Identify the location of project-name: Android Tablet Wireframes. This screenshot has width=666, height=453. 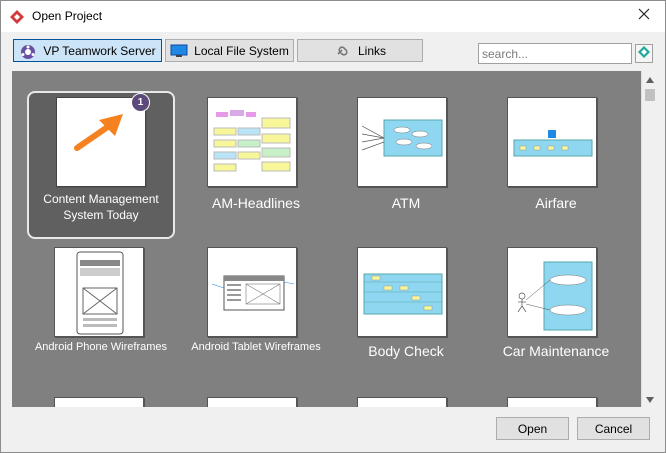
(256, 347).